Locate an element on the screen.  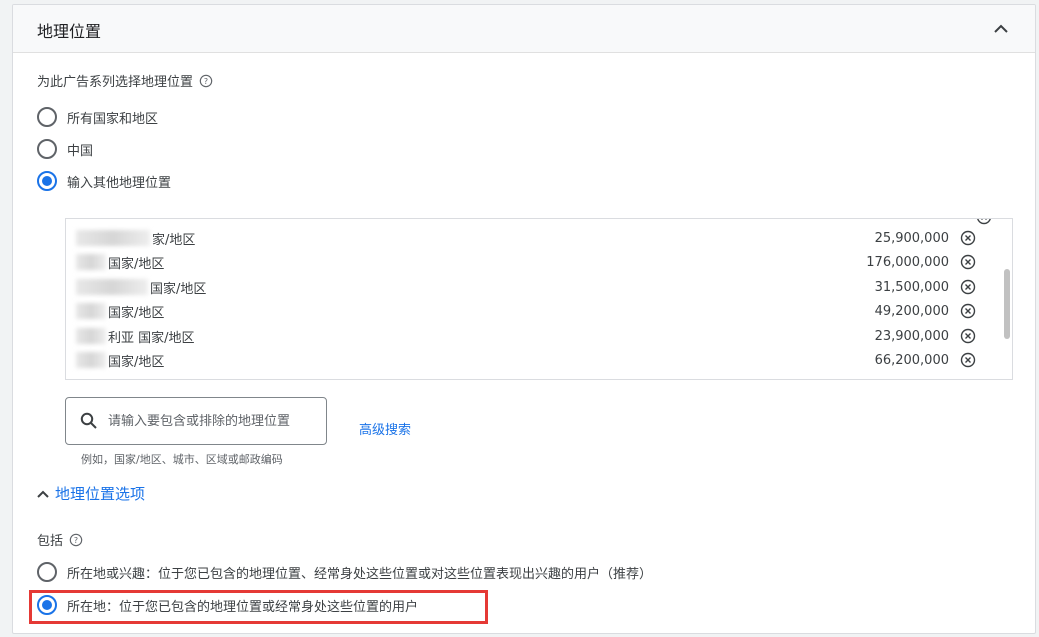
location-name: 家/地区 is located at coordinates (135, 238).